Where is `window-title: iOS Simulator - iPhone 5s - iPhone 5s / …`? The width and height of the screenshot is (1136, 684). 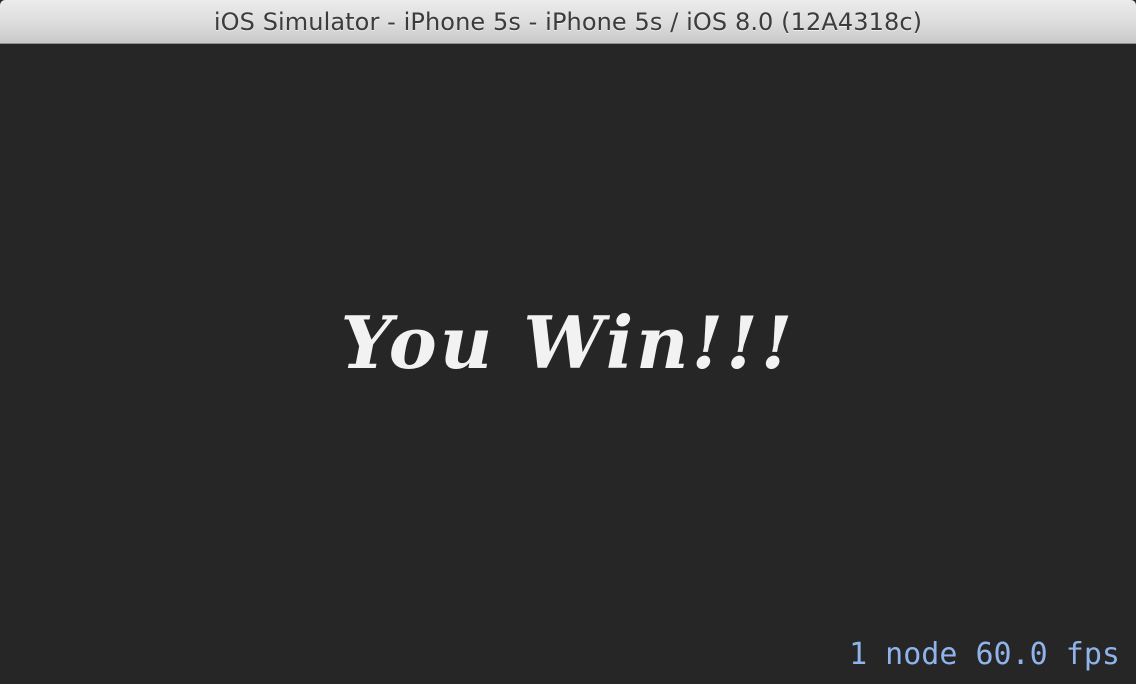
window-title: iOS Simulator - iPhone 5s - iPhone 5s / … is located at coordinates (568, 21).